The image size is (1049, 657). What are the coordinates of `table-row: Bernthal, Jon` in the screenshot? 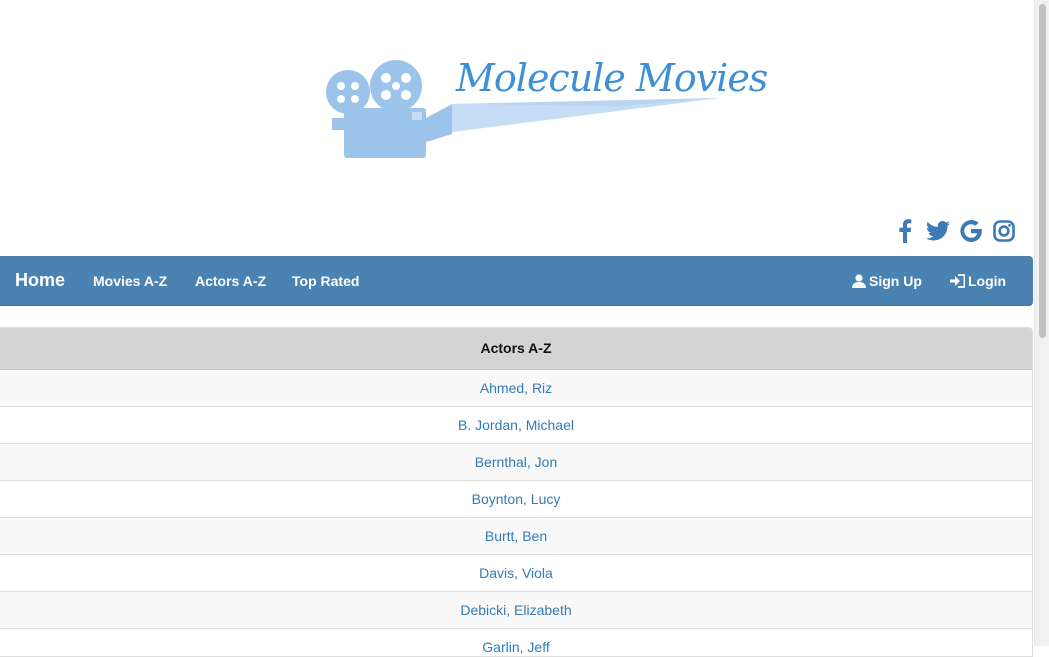 It's located at (516, 462).